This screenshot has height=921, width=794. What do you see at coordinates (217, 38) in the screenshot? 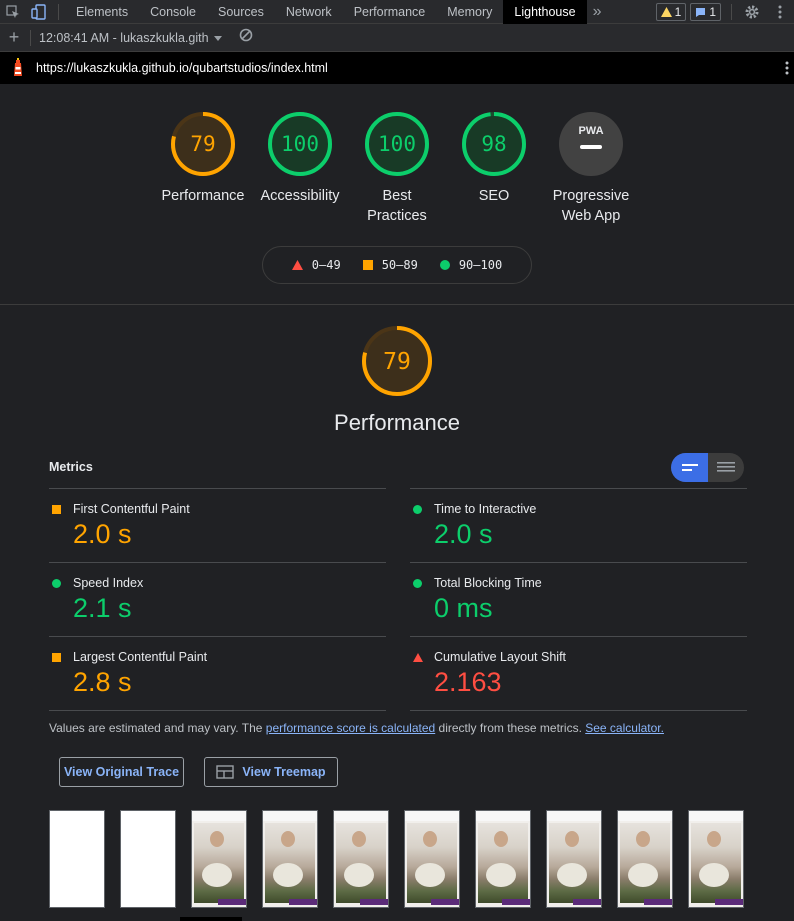
I see `chevron-down-icon` at bounding box center [217, 38].